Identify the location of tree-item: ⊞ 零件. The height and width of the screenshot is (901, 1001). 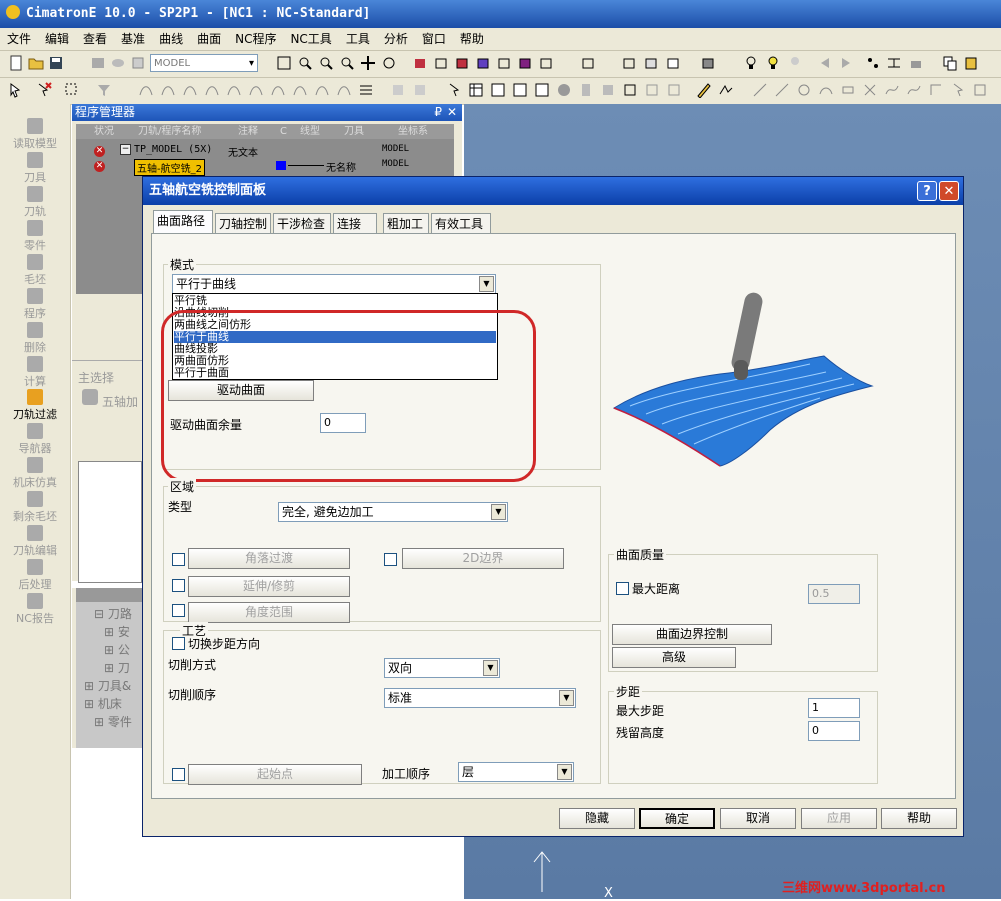
(113, 721).